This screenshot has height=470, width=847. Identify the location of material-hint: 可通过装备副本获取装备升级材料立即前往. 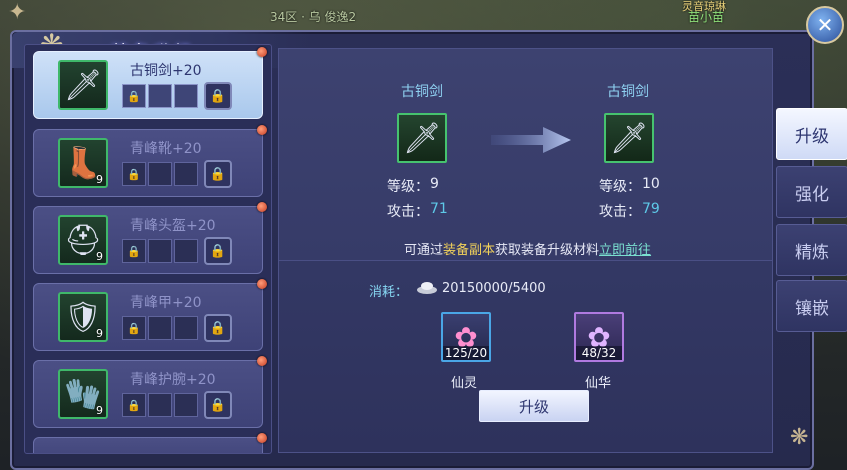
(527, 248).